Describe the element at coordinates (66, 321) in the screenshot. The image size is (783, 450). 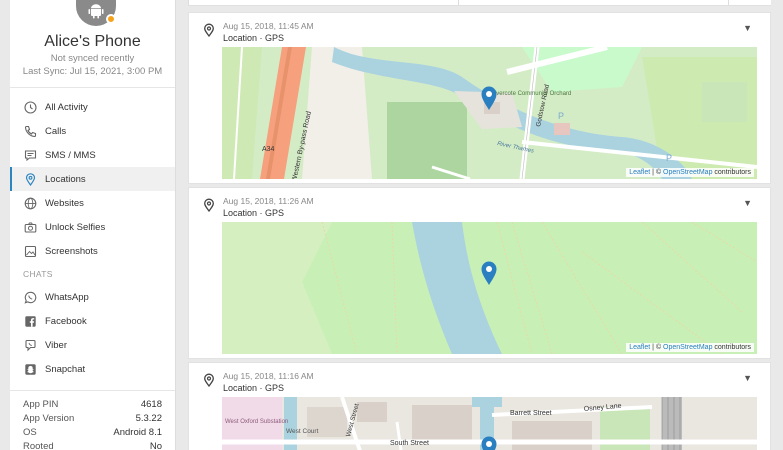
I see `sidebar-item-label: Facebook` at that location.